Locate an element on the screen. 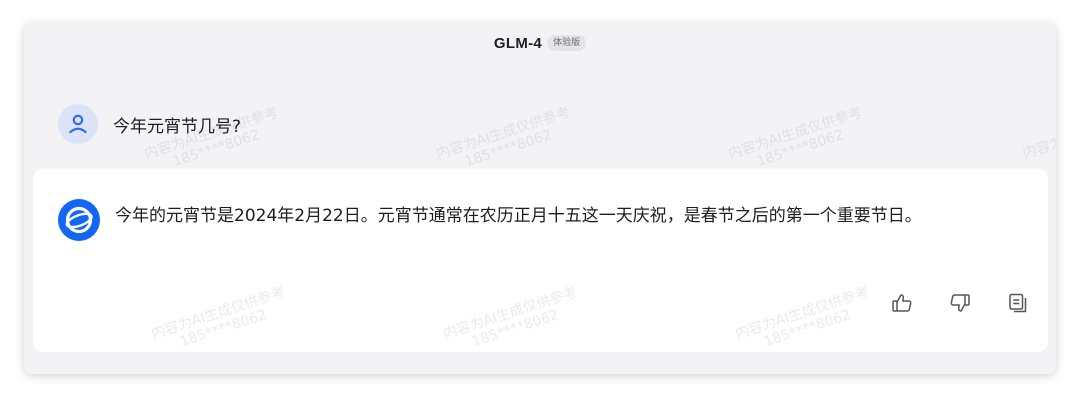 This screenshot has height=397, width=1080. user-message-text: 今年元宵节几号? is located at coordinates (177, 126).